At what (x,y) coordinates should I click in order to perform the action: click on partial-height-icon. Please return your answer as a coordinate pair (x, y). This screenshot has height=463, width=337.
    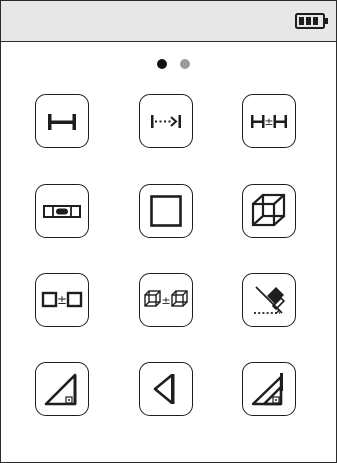
    Looking at the image, I should click on (267, 389).